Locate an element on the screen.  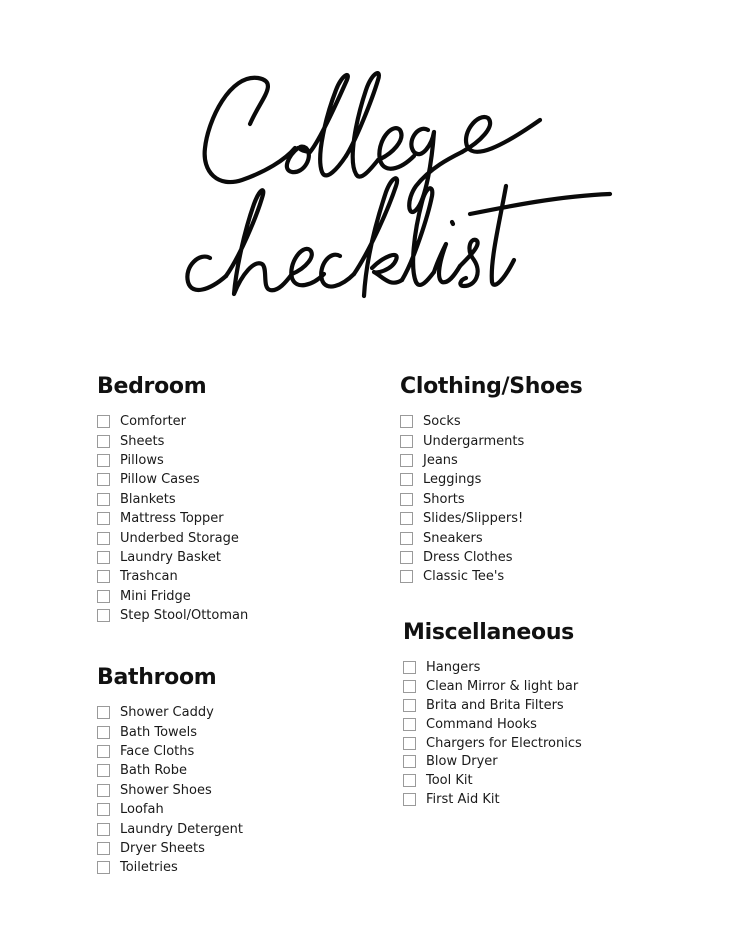
checklist-item: Bath Towels is located at coordinates (170, 731).